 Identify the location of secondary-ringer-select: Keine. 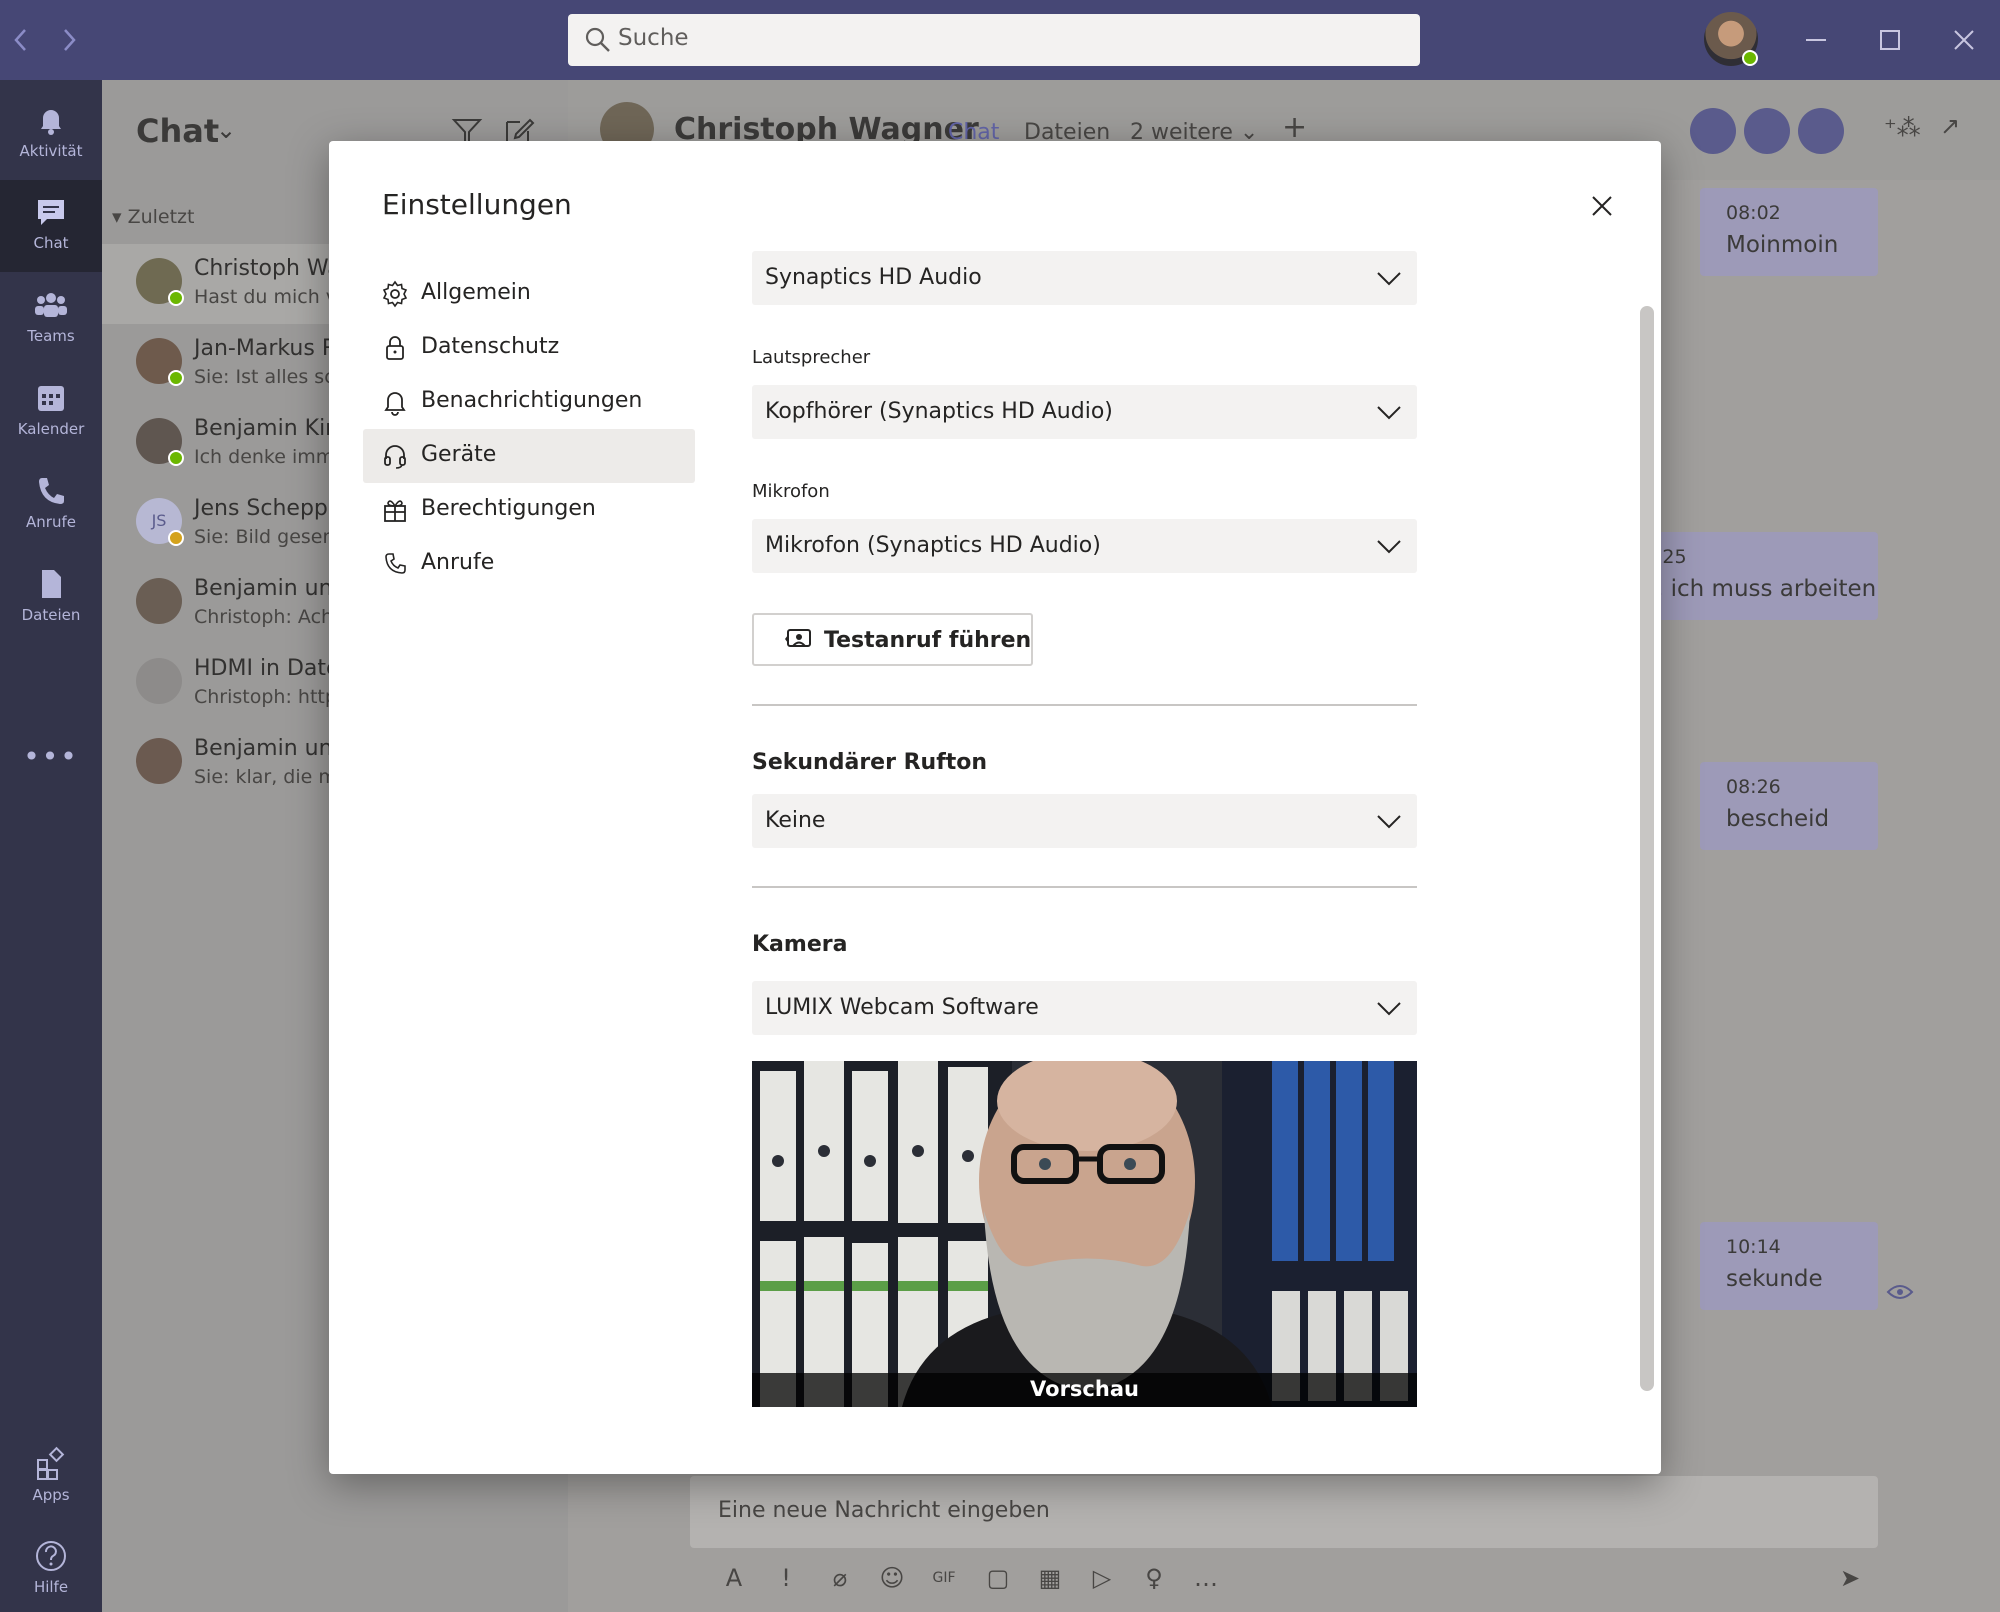
(1084, 821).